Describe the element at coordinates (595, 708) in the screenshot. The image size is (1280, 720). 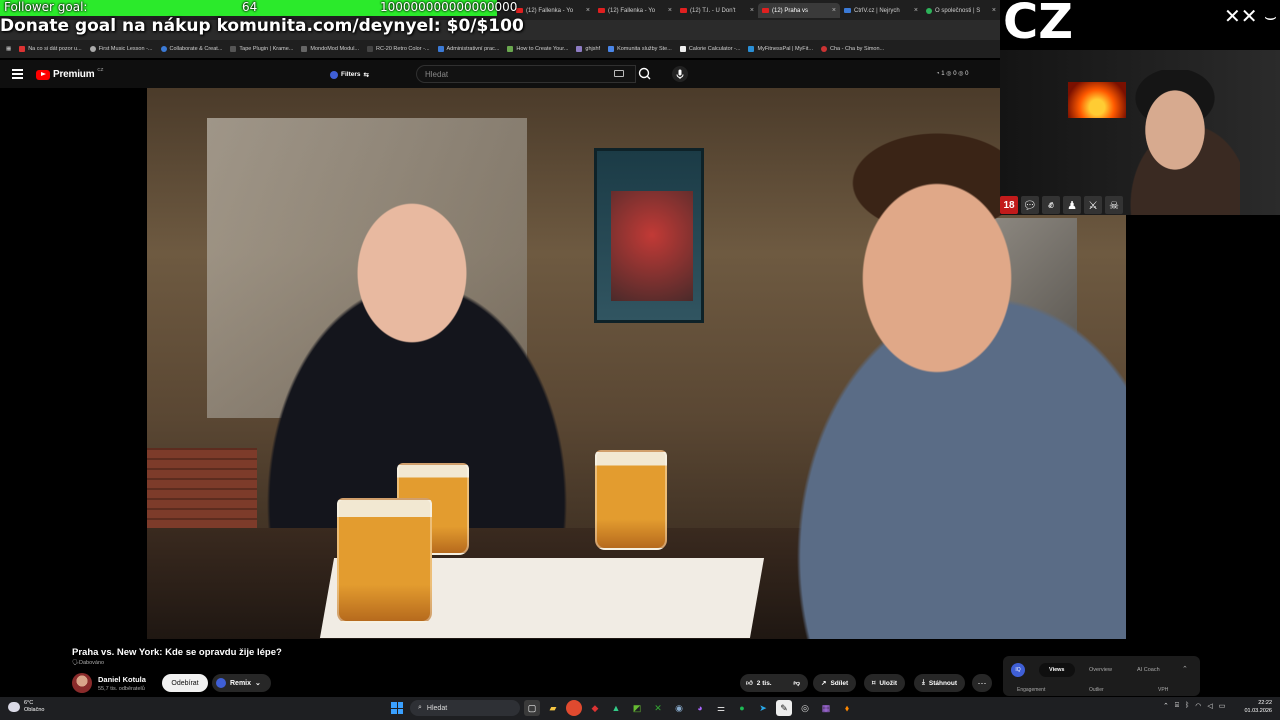
I see `app-icon: ◆` at that location.